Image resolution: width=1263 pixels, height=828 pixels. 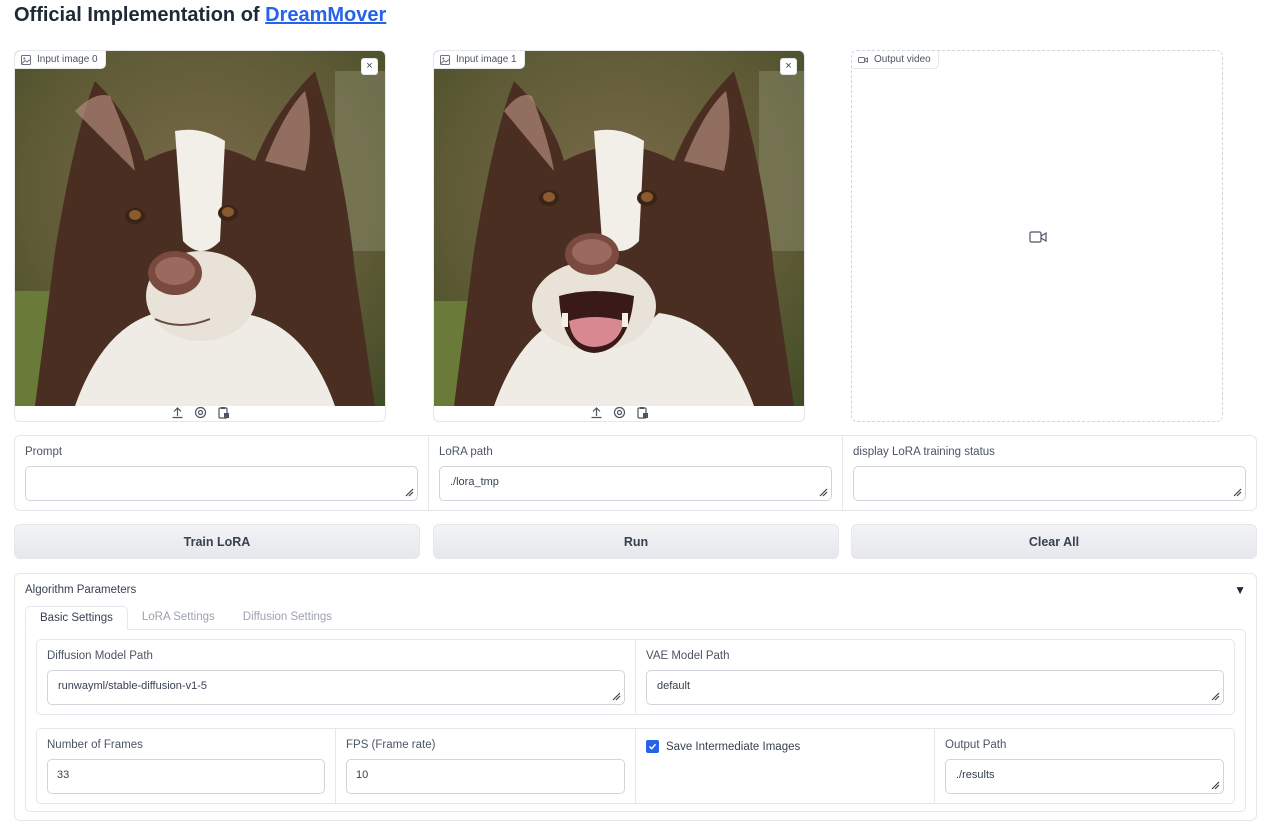 What do you see at coordinates (217, 541) in the screenshot?
I see `train-lora-button: Train LoRA` at bounding box center [217, 541].